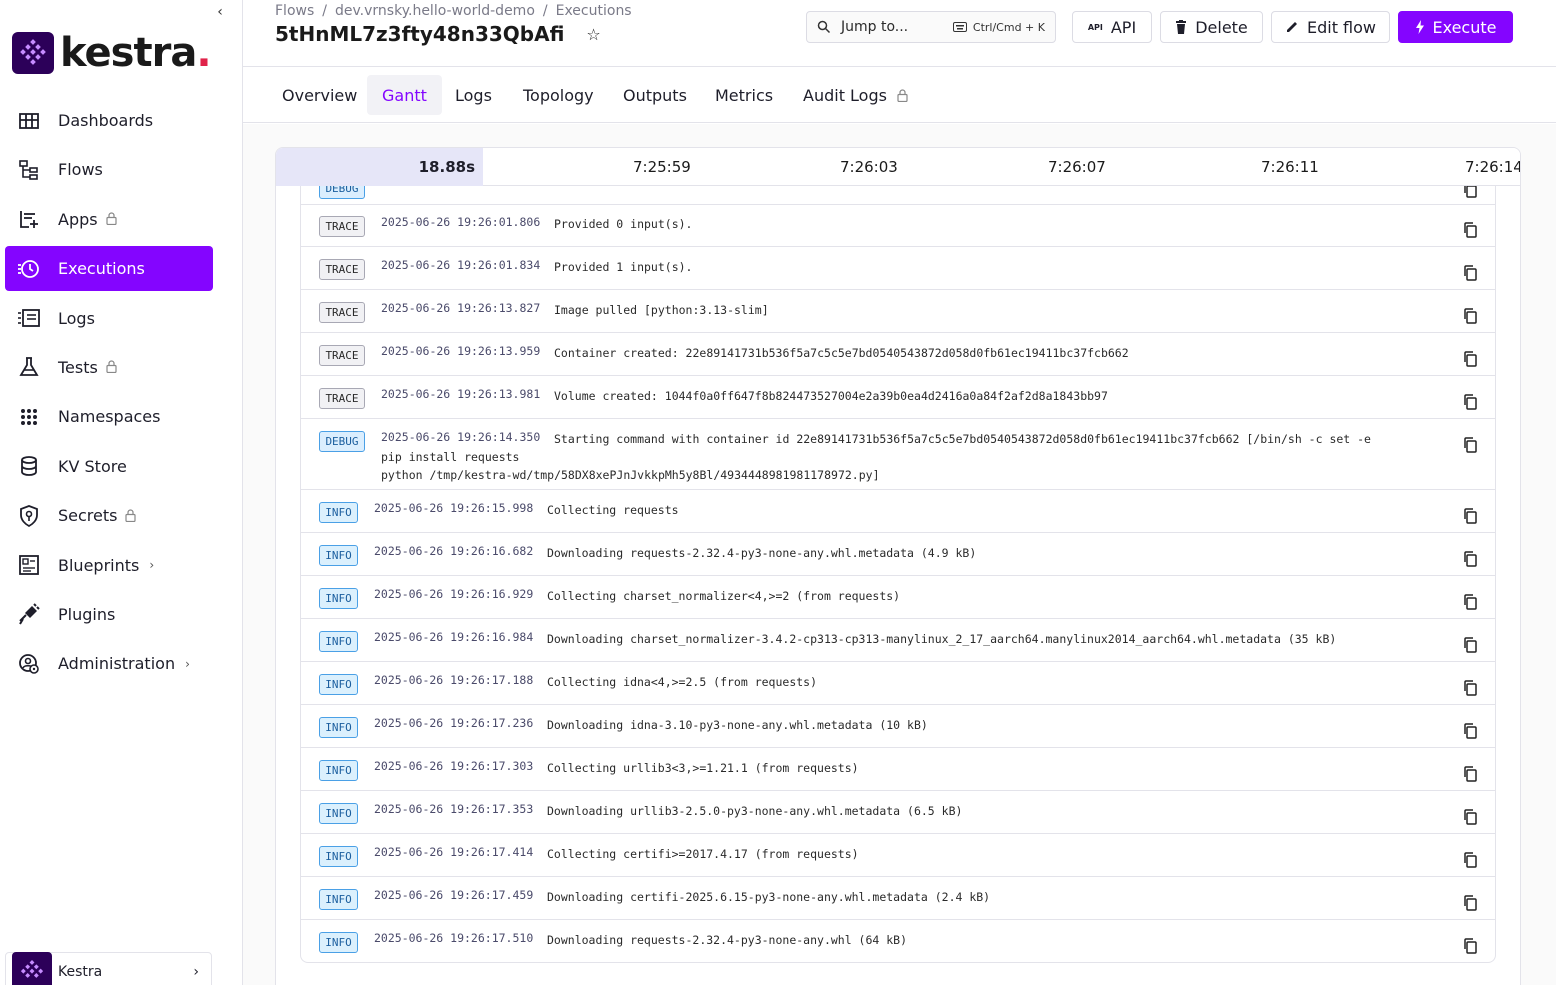  What do you see at coordinates (33, 53) in the screenshot?
I see `kestra-logo-icon` at bounding box center [33, 53].